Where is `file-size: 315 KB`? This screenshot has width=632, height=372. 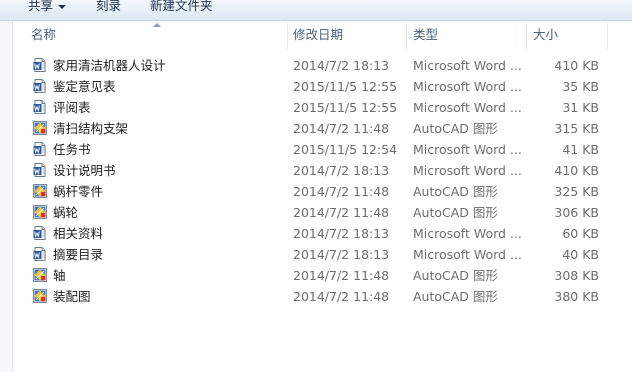 file-size: 315 KB is located at coordinates (576, 128).